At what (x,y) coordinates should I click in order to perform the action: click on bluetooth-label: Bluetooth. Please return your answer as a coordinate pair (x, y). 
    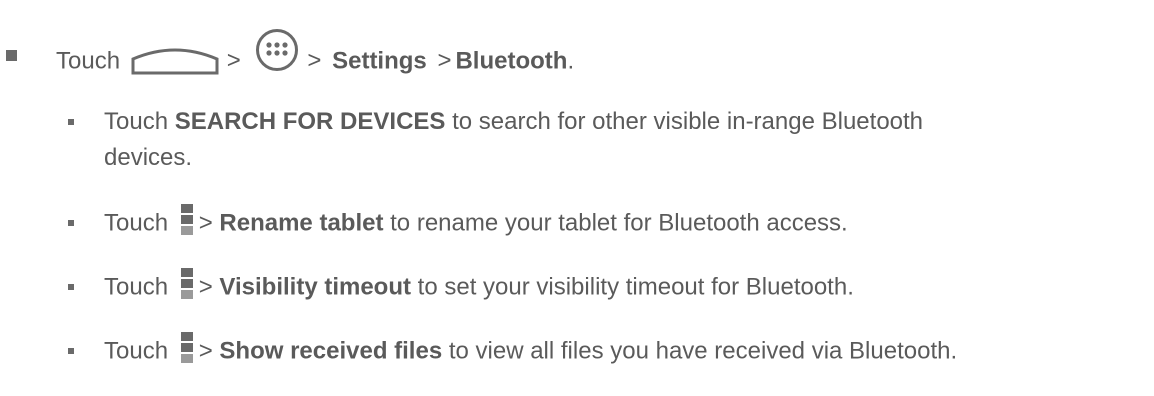
    Looking at the image, I should click on (511, 61).